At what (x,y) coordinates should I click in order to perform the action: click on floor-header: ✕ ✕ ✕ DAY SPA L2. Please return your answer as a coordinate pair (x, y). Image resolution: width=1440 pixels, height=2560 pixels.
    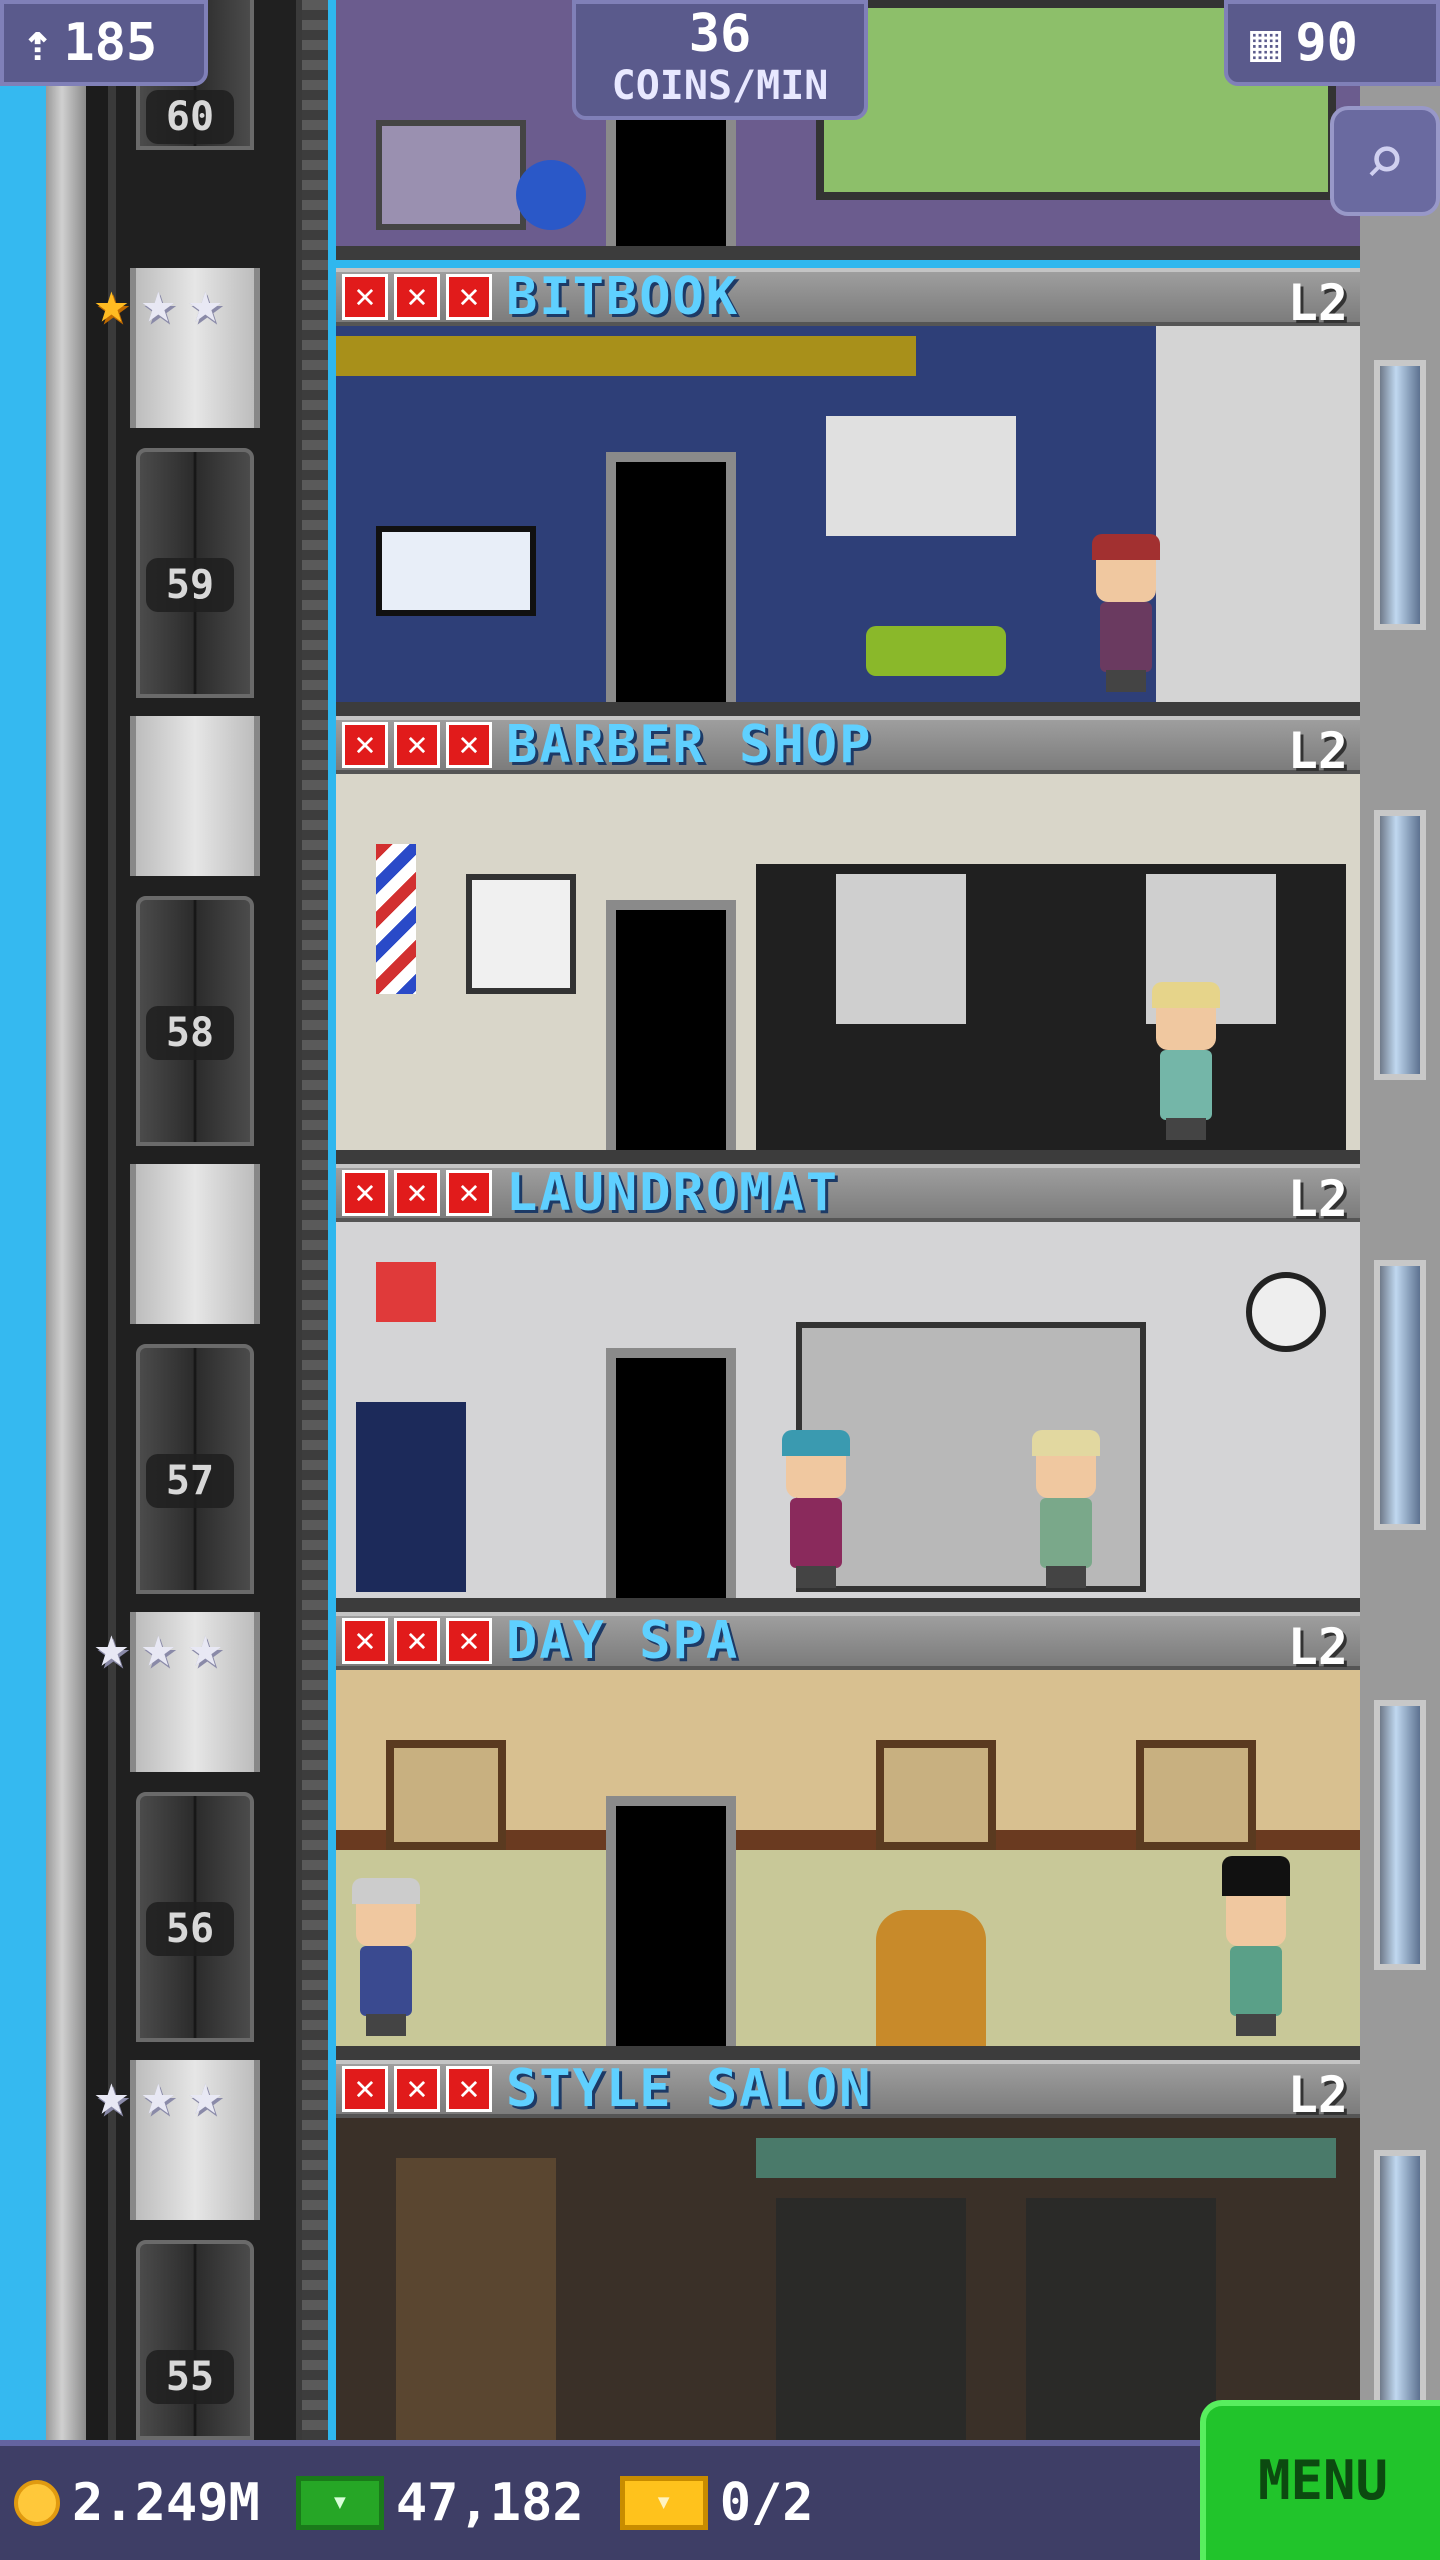
    Looking at the image, I should click on (848, 1643).